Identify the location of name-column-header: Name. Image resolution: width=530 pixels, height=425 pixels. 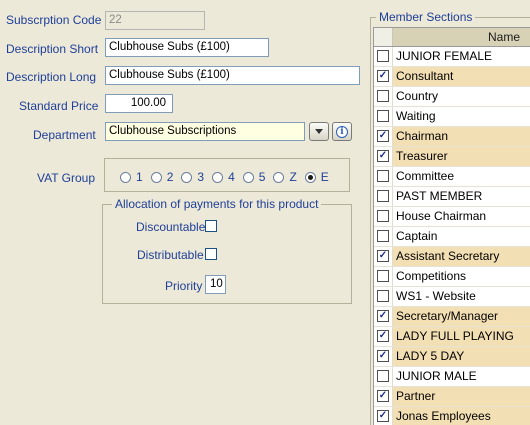
(461, 37).